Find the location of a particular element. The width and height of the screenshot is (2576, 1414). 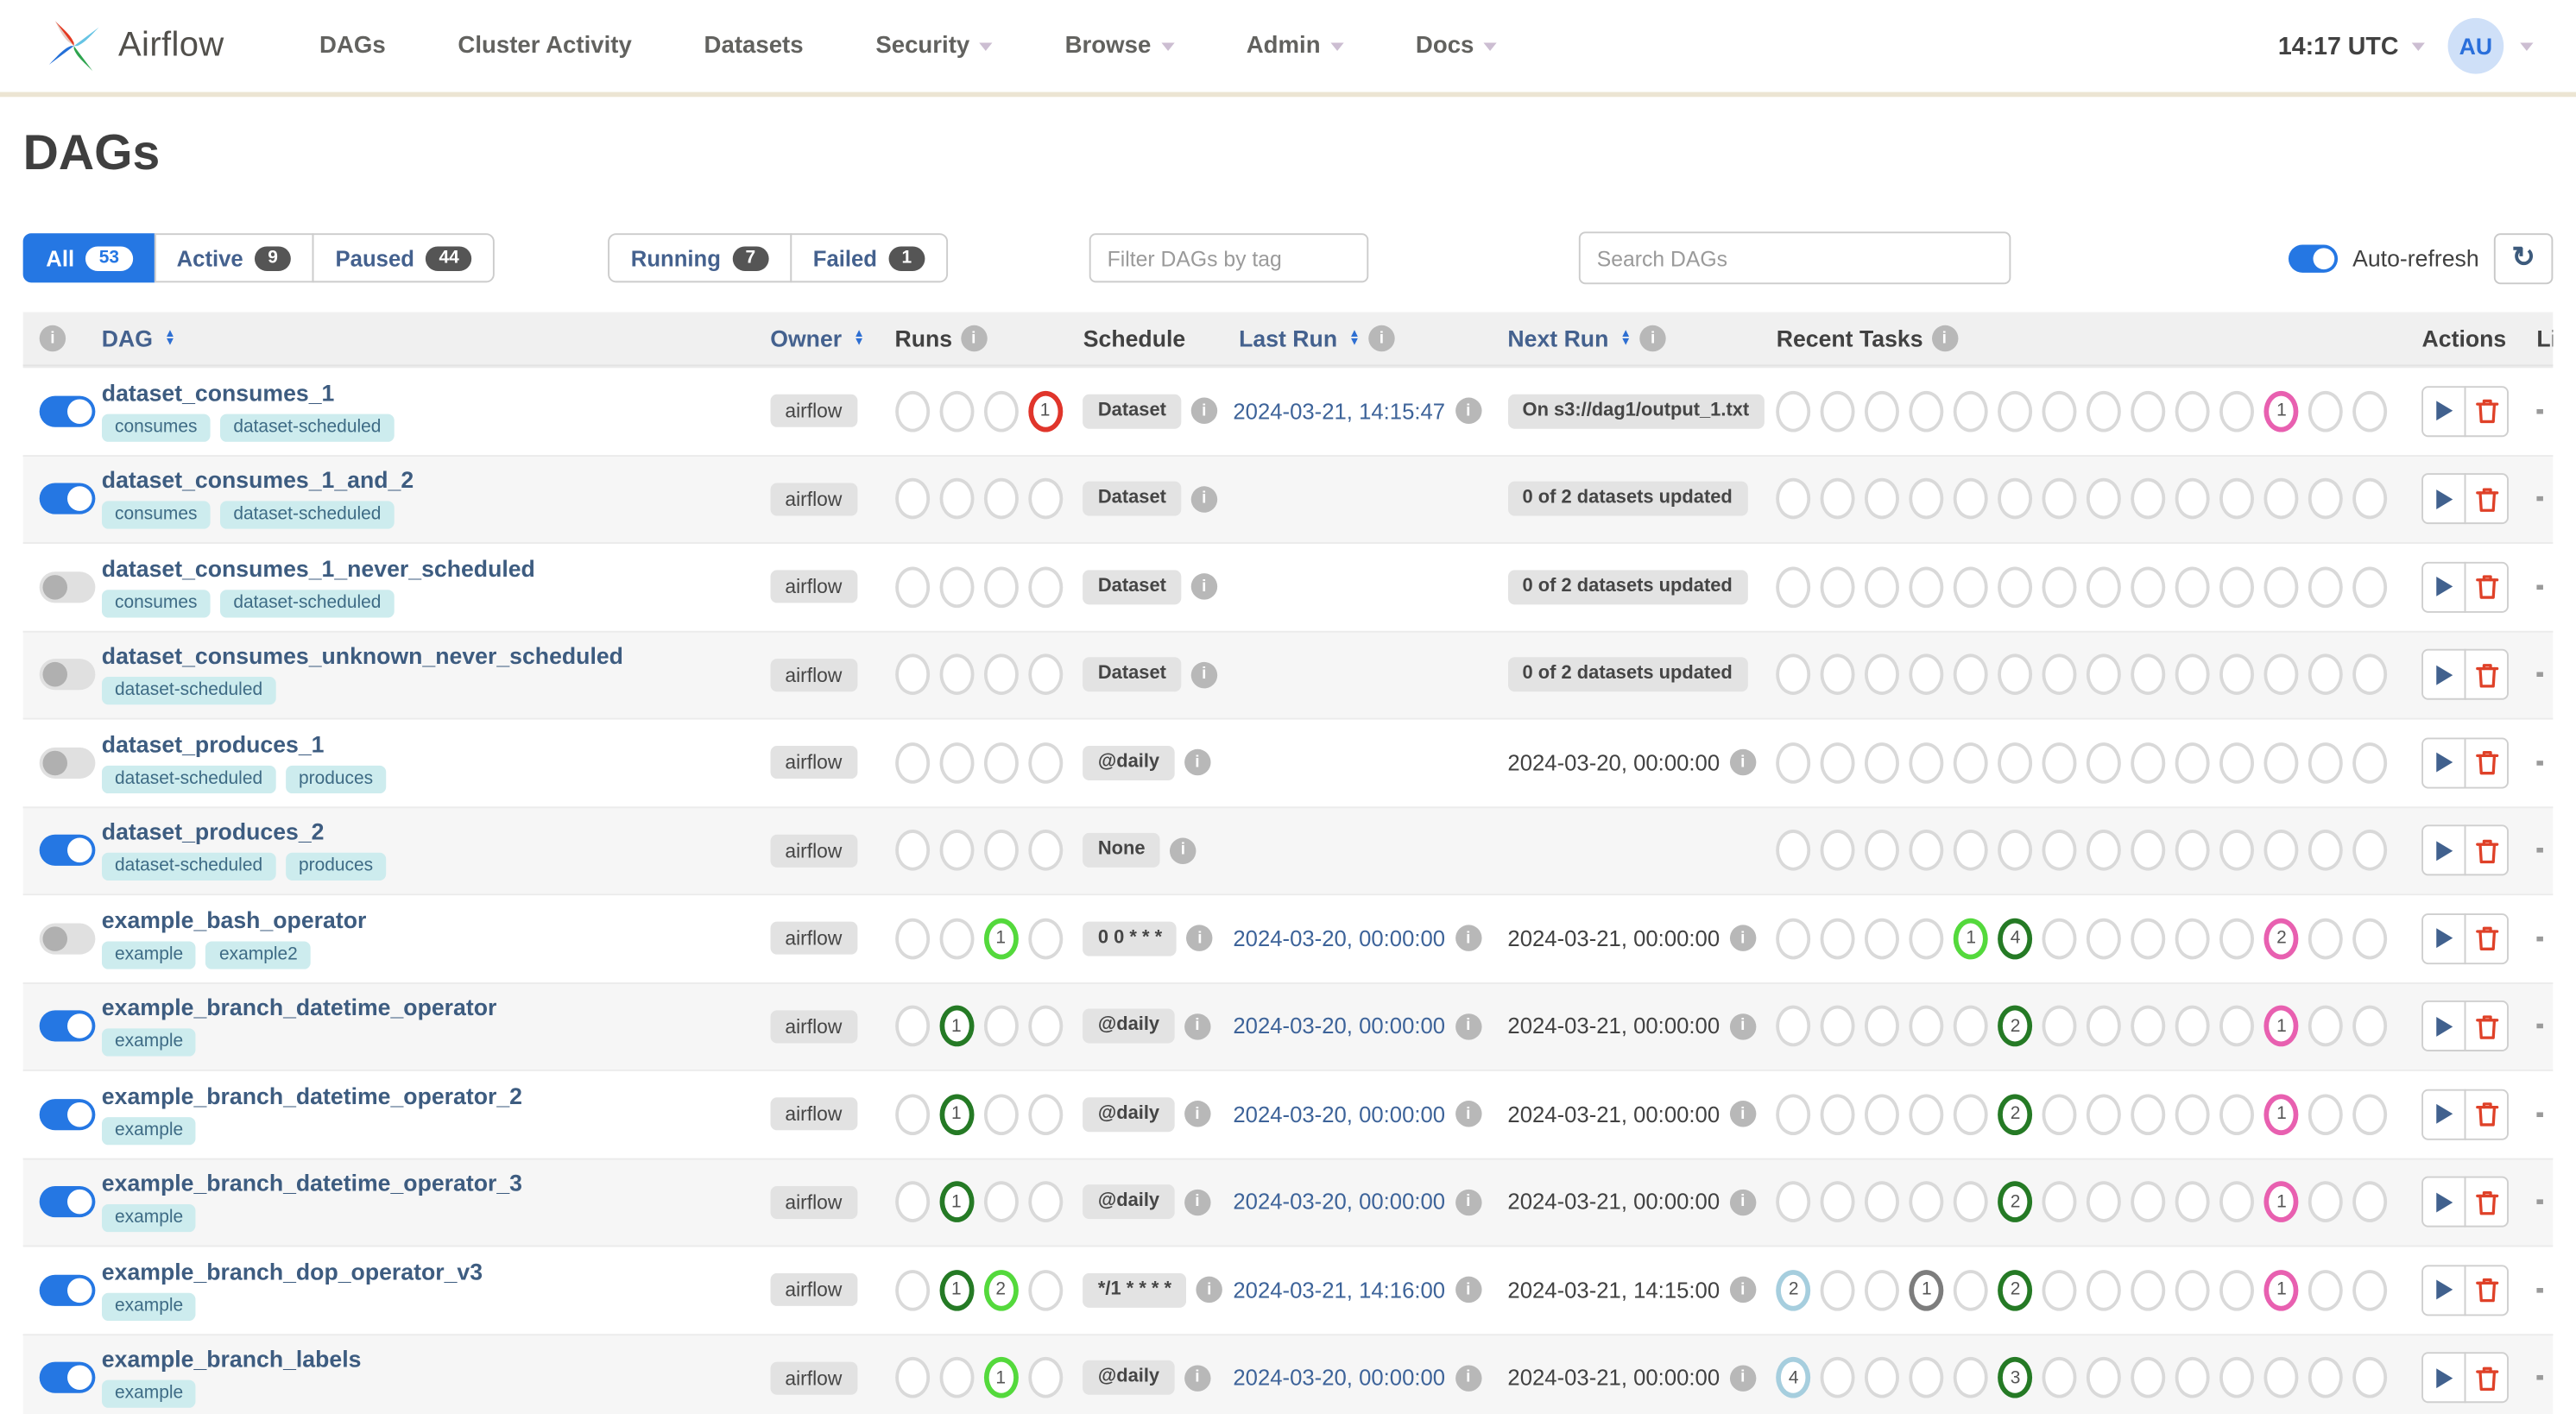

run-status-circle-running: 1 is located at coordinates (1001, 1377).